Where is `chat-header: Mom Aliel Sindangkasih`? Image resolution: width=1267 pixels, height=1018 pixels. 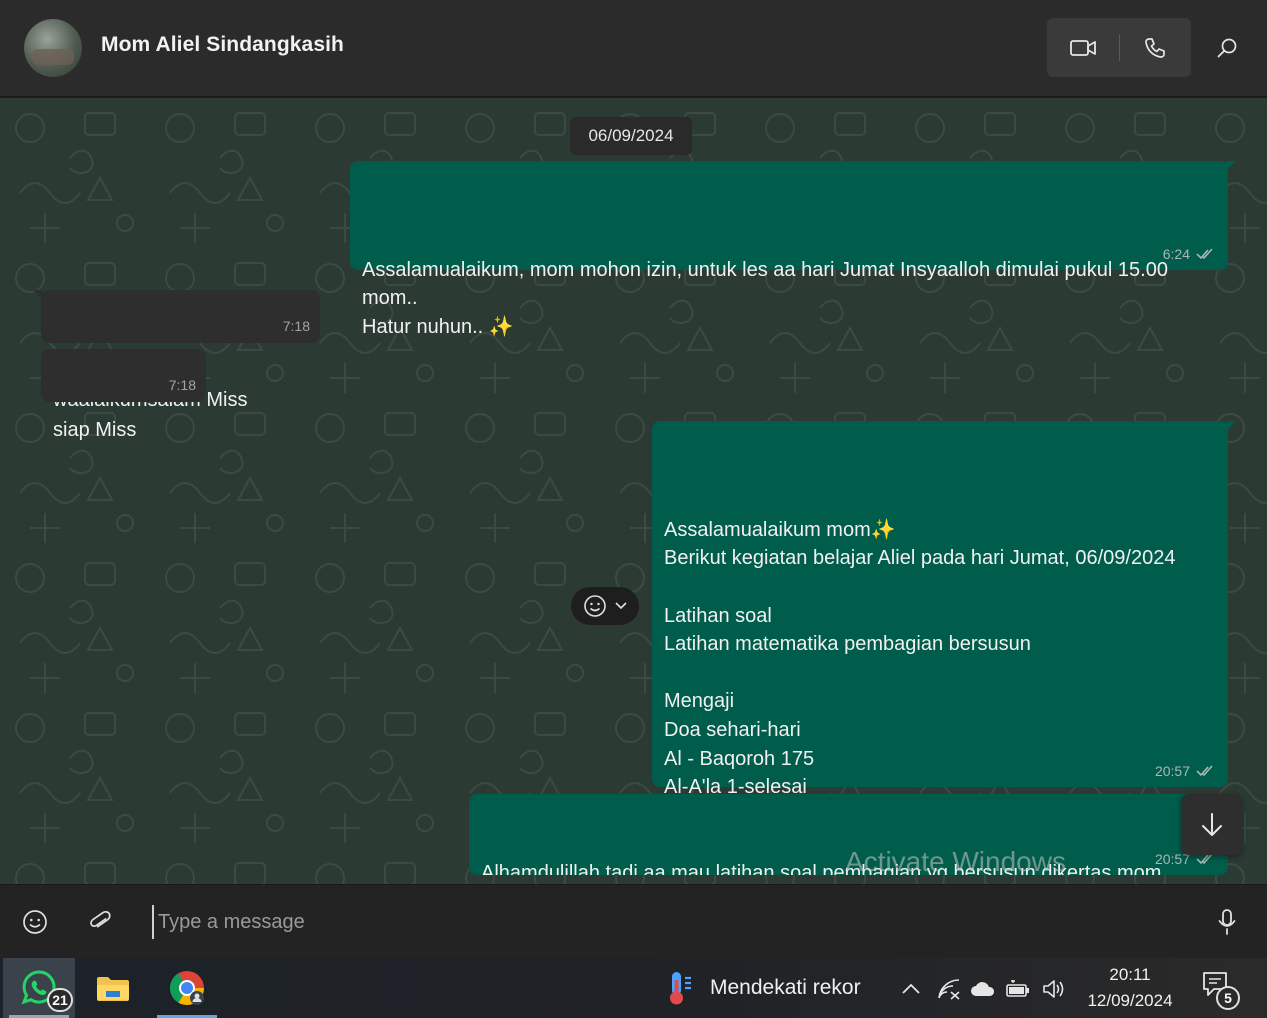
chat-header: Mom Aliel Sindangkasih is located at coordinates (633, 48).